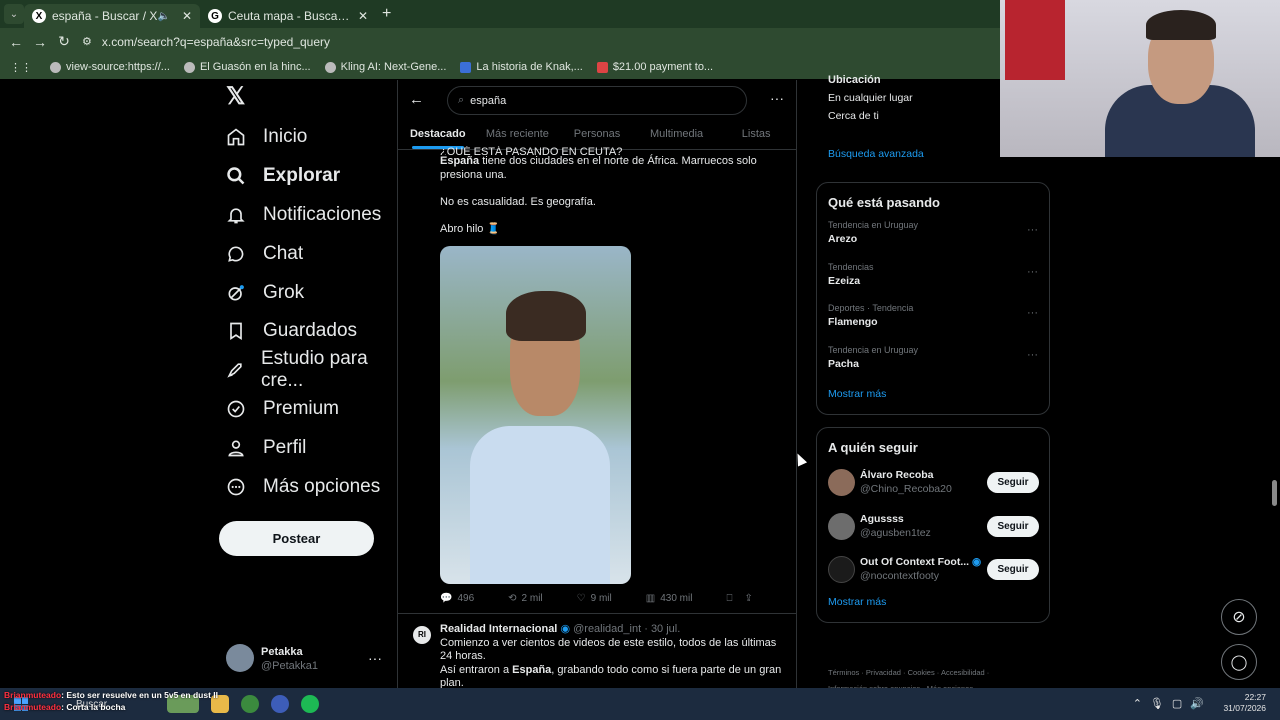 Image resolution: width=1280 pixels, height=720 pixels. Describe the element at coordinates (163, 16) in the screenshot. I see `speaker-icon: 🔈` at that location.